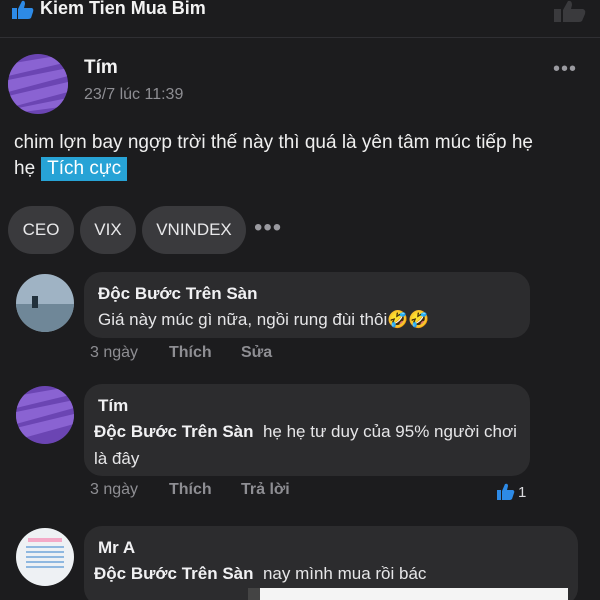 The height and width of the screenshot is (600, 600). What do you see at coordinates (256, 353) in the screenshot?
I see `edit-button: Sửa` at bounding box center [256, 353].